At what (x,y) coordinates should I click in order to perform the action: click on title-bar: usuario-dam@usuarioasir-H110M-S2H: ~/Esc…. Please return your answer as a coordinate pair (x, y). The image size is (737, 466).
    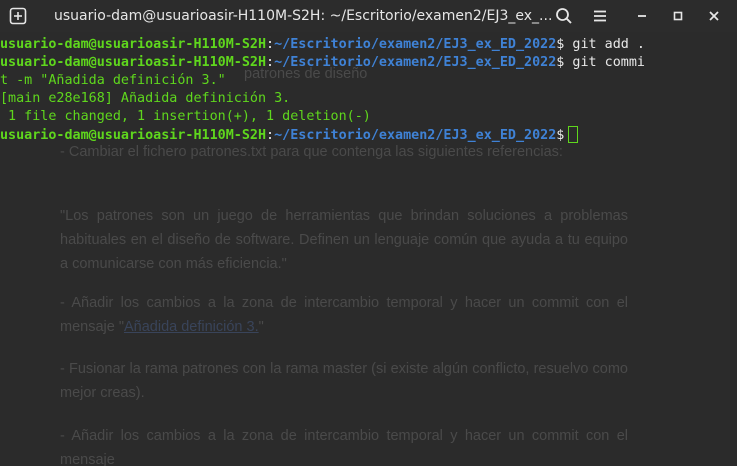
    Looking at the image, I should click on (368, 16).